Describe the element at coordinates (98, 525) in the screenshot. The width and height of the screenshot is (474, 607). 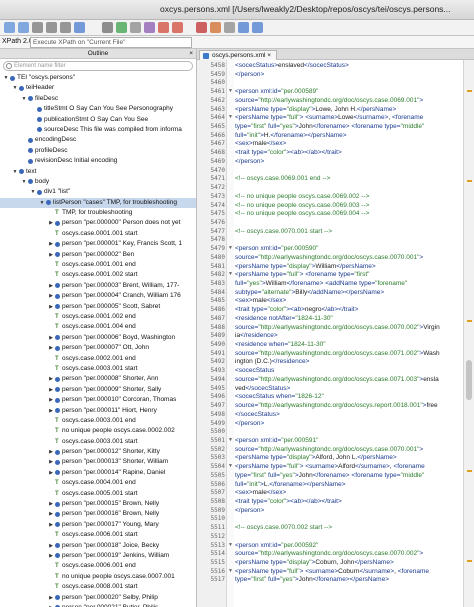
I see `outline-element-node: ▶ person "per.000017" Young, Mary` at that location.